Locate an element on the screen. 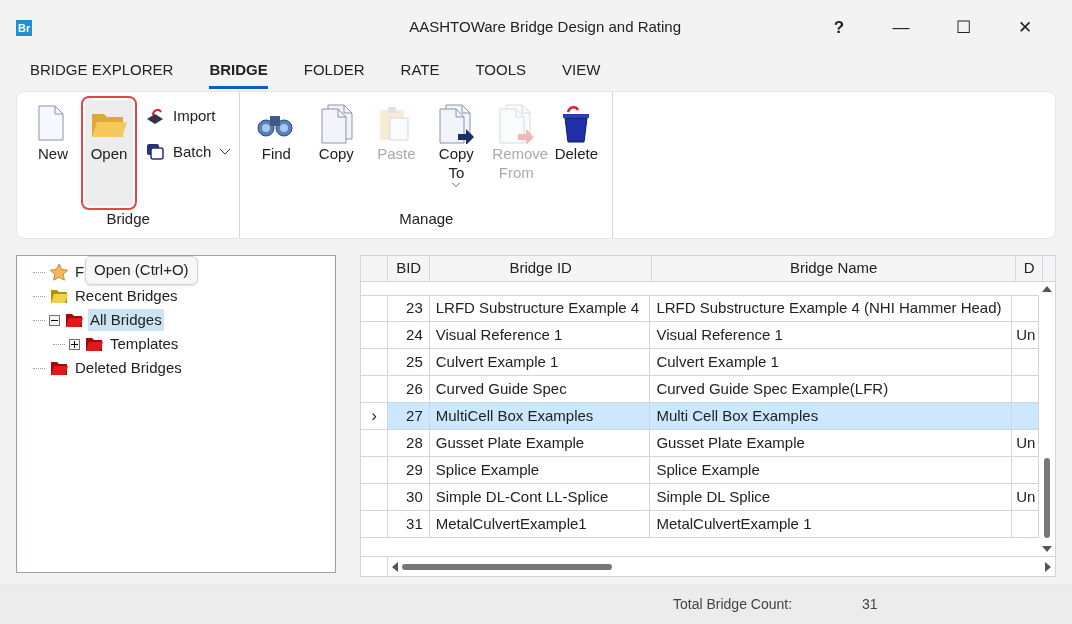 This screenshot has width=1072, height=624. ribbon-button: Copy is located at coordinates (336, 153).